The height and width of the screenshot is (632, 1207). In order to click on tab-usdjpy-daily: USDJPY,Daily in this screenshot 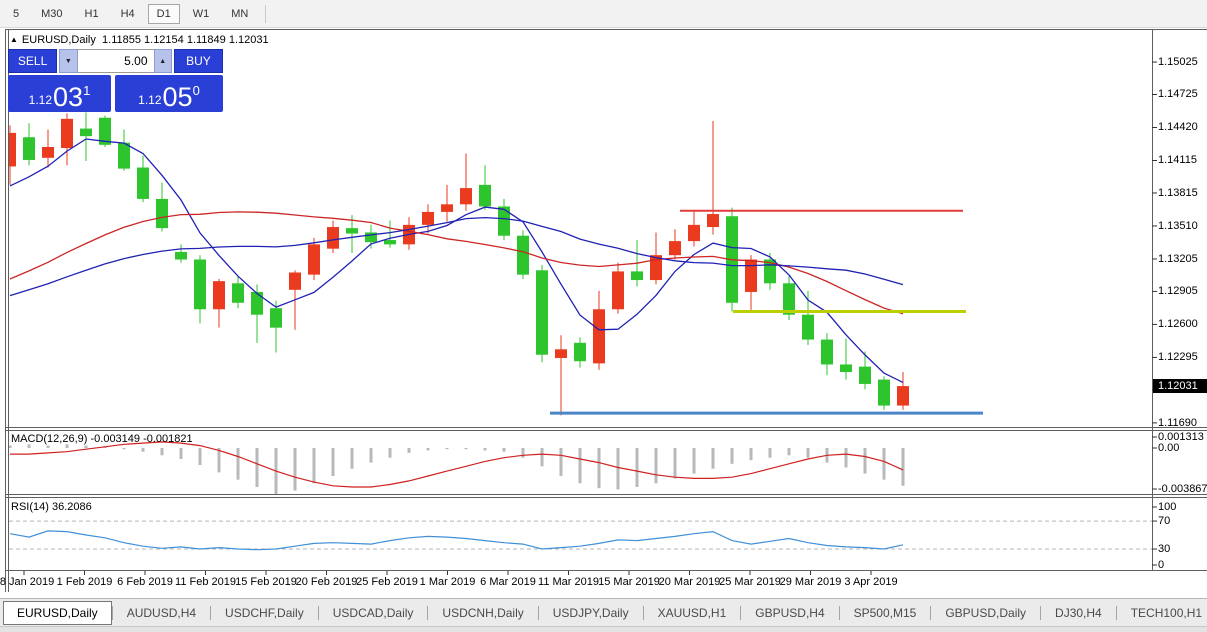, I will do `click(591, 613)`.